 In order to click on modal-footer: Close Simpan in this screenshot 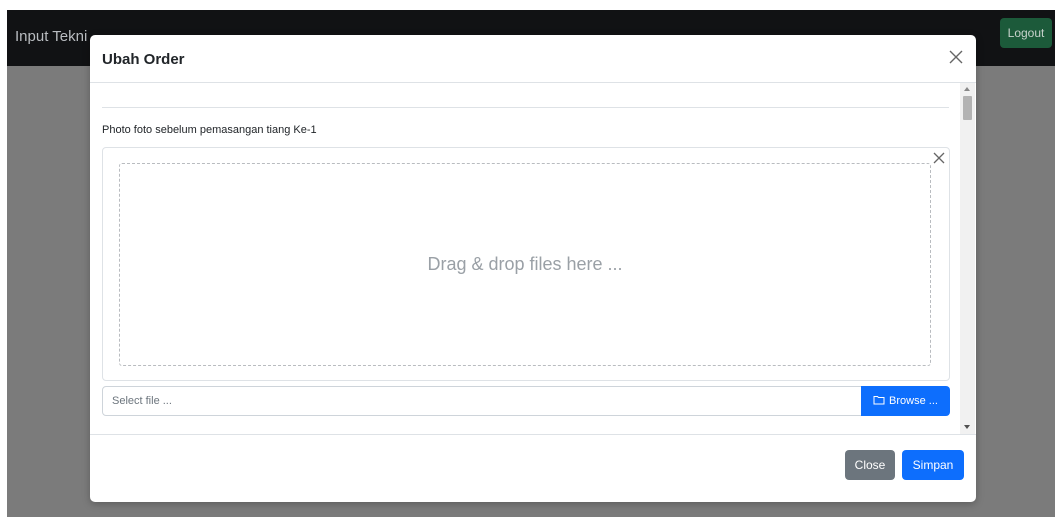, I will do `click(533, 468)`.